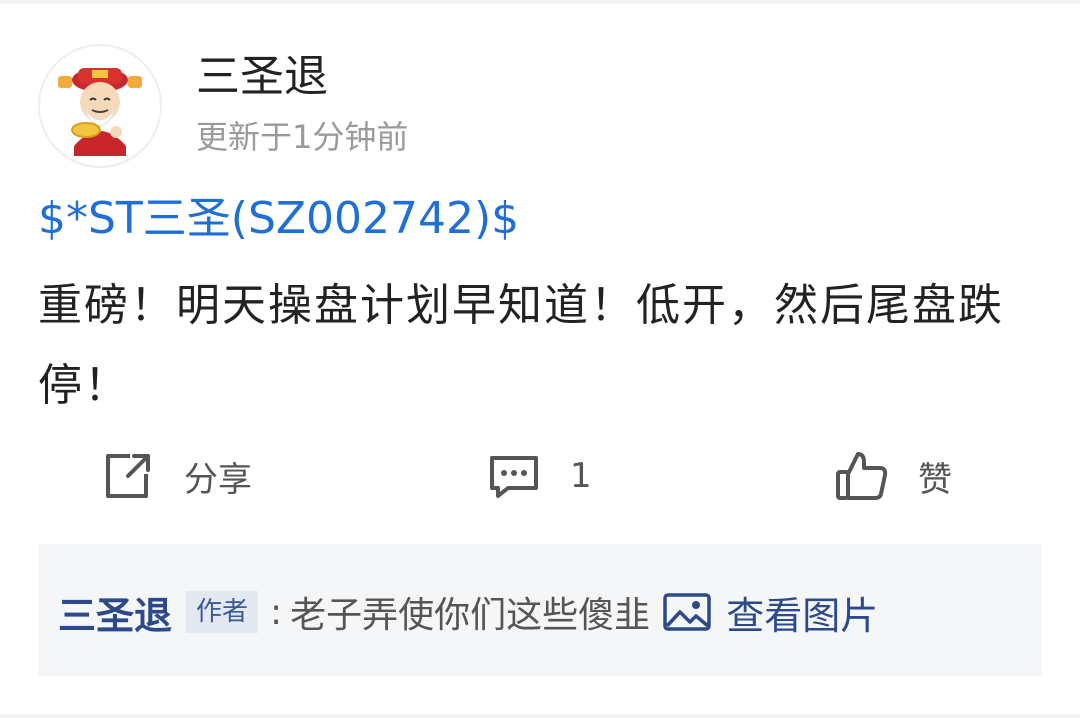 This screenshot has width=1080, height=718. Describe the element at coordinates (514, 477) in the screenshot. I see `comment-icon` at that location.